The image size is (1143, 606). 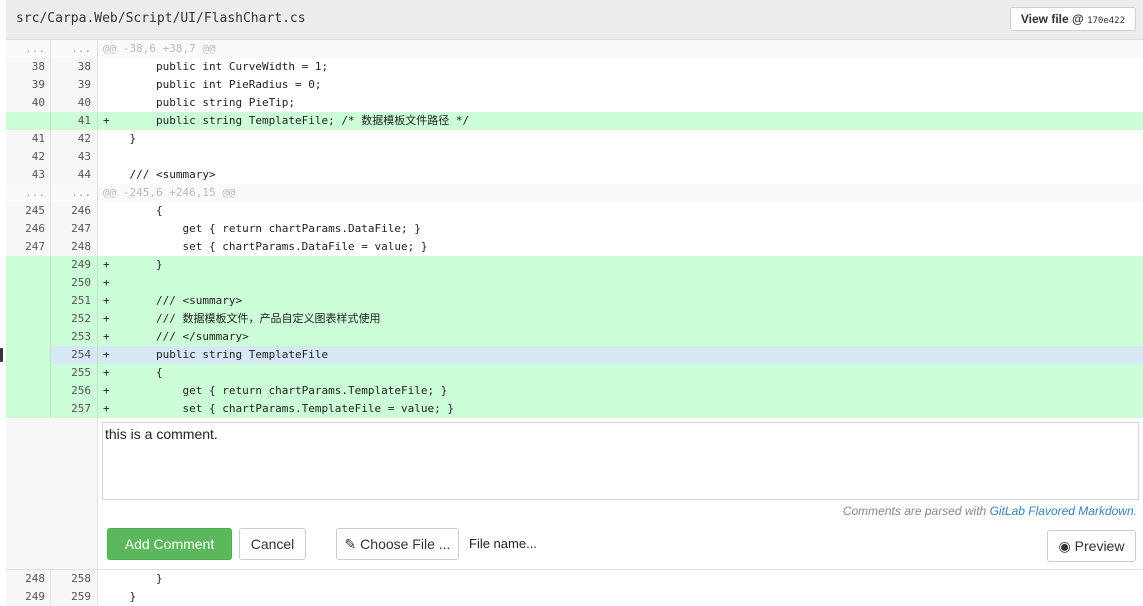 What do you see at coordinates (74, 337) in the screenshot?
I see `new-line-number: 253` at bounding box center [74, 337].